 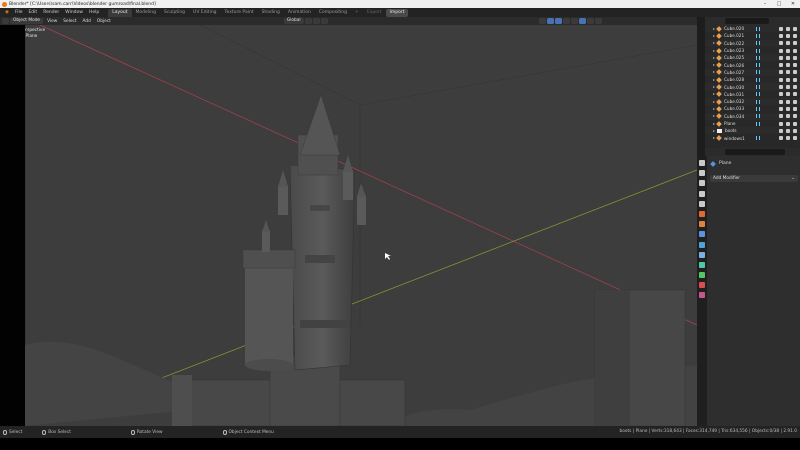 What do you see at coordinates (120, 13) in the screenshot?
I see `workspace-tab-layout: Layout` at bounding box center [120, 13].